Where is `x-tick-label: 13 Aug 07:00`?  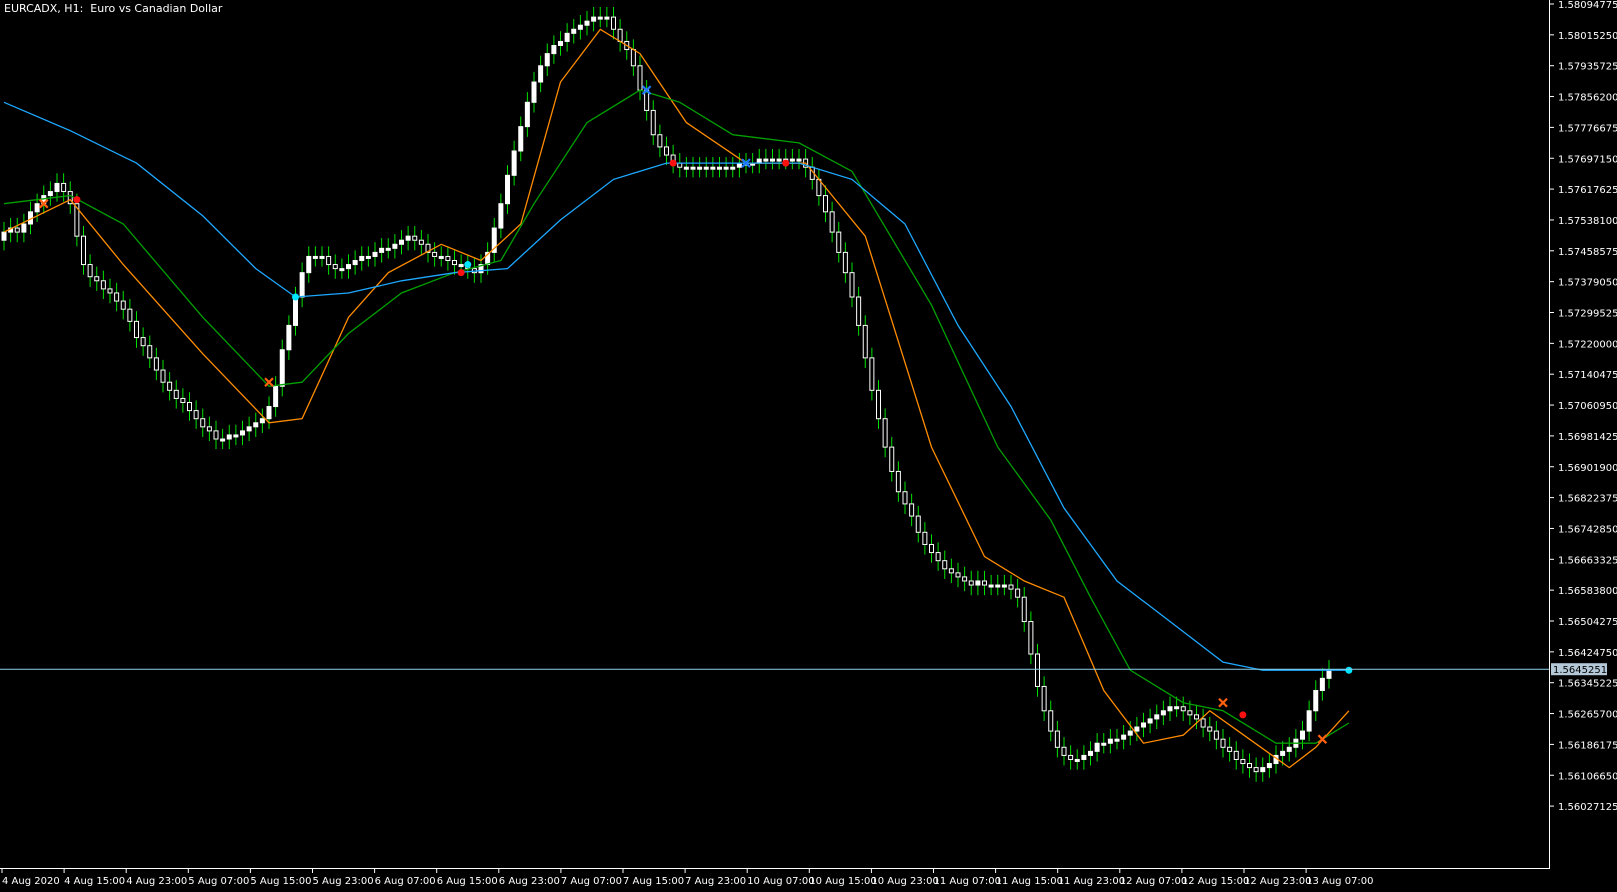
x-tick-label: 13 Aug 07:00 is located at coordinates (1339, 881).